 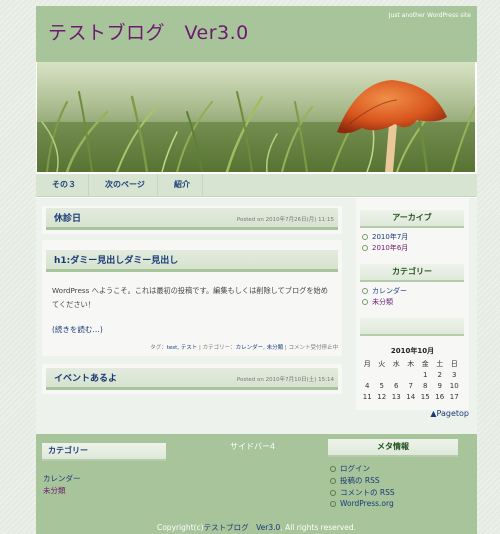 What do you see at coordinates (242, 527) in the screenshot?
I see `copyright-site-link: テストブログ Ver3.0` at bounding box center [242, 527].